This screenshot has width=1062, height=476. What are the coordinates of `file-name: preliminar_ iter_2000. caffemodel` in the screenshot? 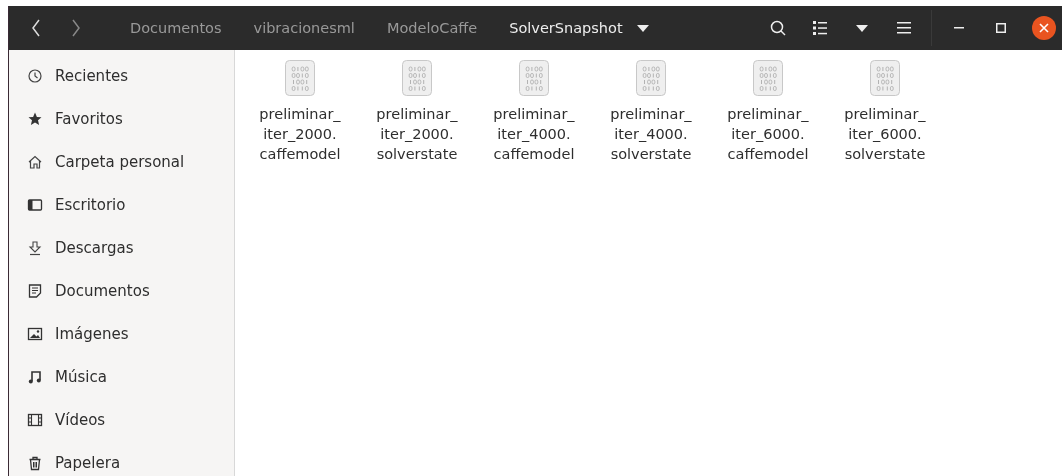 It's located at (300, 134).